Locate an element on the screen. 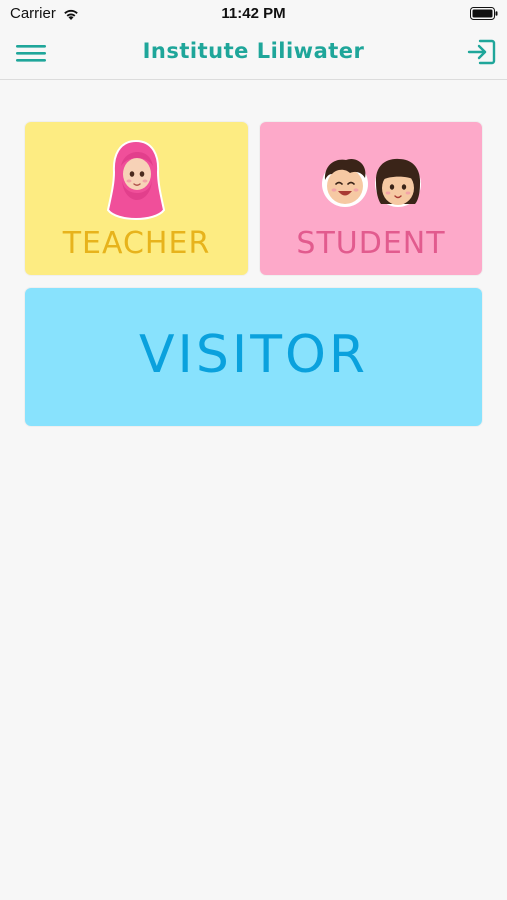 The image size is (507, 900). login-button is located at coordinates (482, 52).